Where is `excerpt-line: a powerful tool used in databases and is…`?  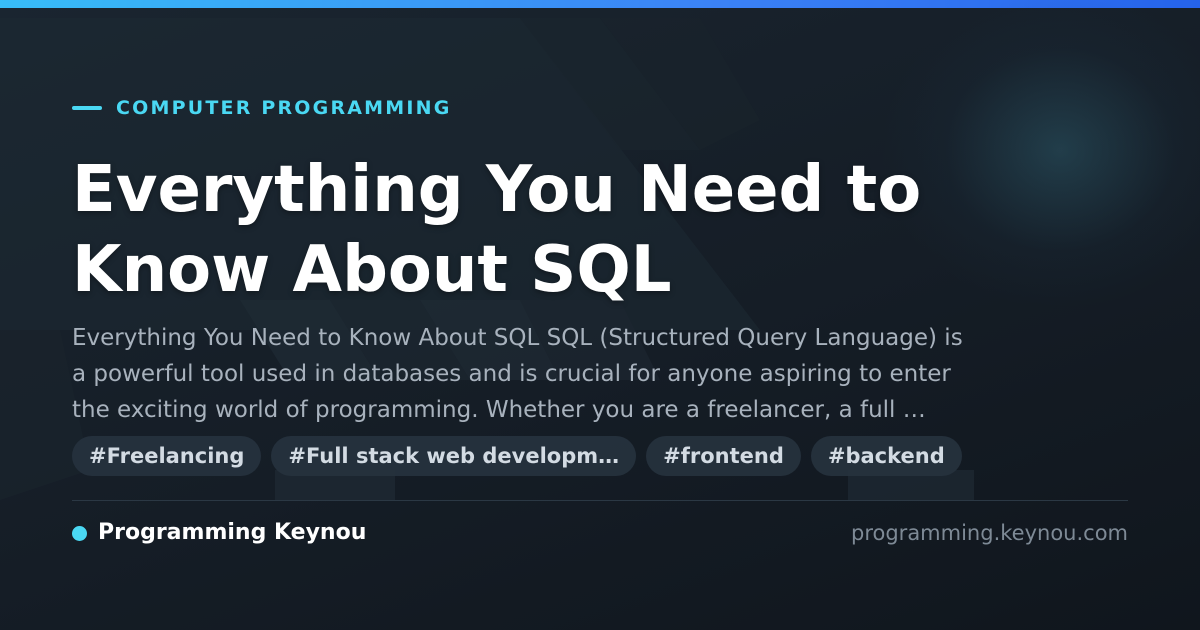
excerpt-line: a powerful tool used in databases and is… is located at coordinates (511, 374).